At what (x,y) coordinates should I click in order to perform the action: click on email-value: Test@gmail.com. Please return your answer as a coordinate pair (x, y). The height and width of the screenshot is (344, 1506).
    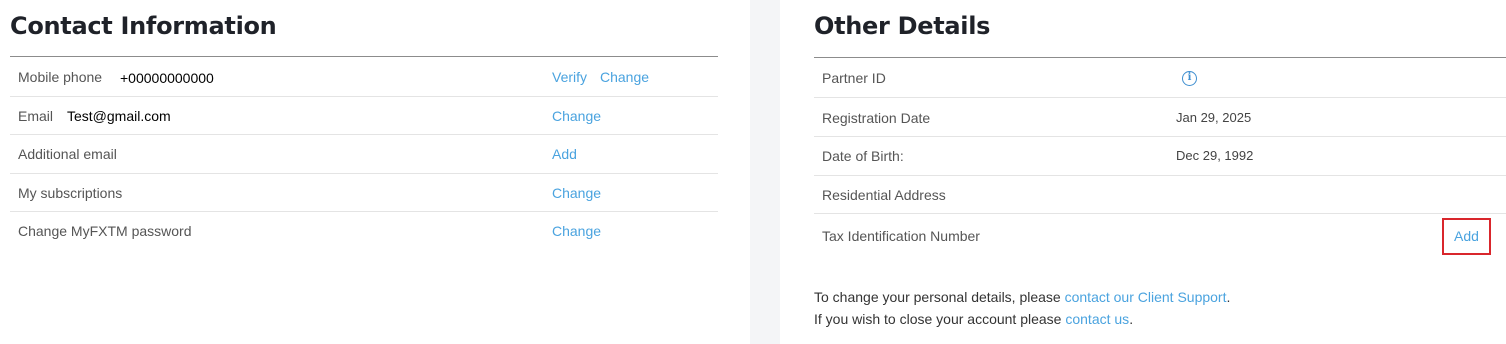
    Looking at the image, I should click on (119, 116).